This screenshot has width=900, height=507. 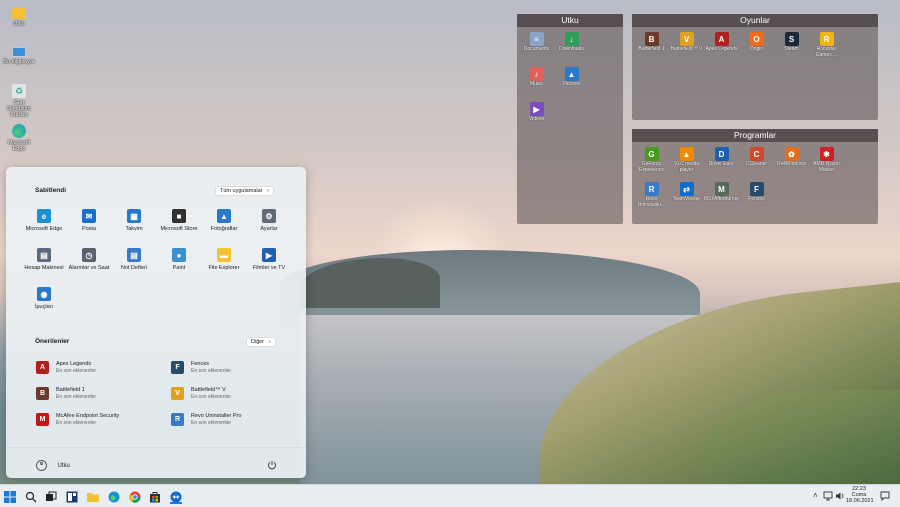 What do you see at coordinates (19, 101) in the screenshot?
I see `desktop-icon-recycle-bin: ♻ Geri Dönüşüm Kutusu` at bounding box center [19, 101].